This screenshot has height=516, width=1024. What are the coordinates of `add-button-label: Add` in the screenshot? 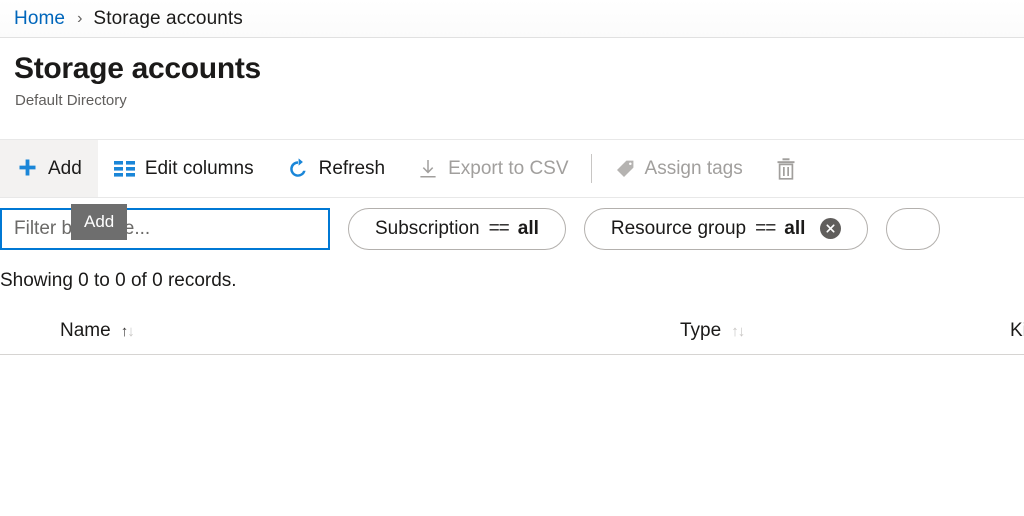 It's located at (65, 168).